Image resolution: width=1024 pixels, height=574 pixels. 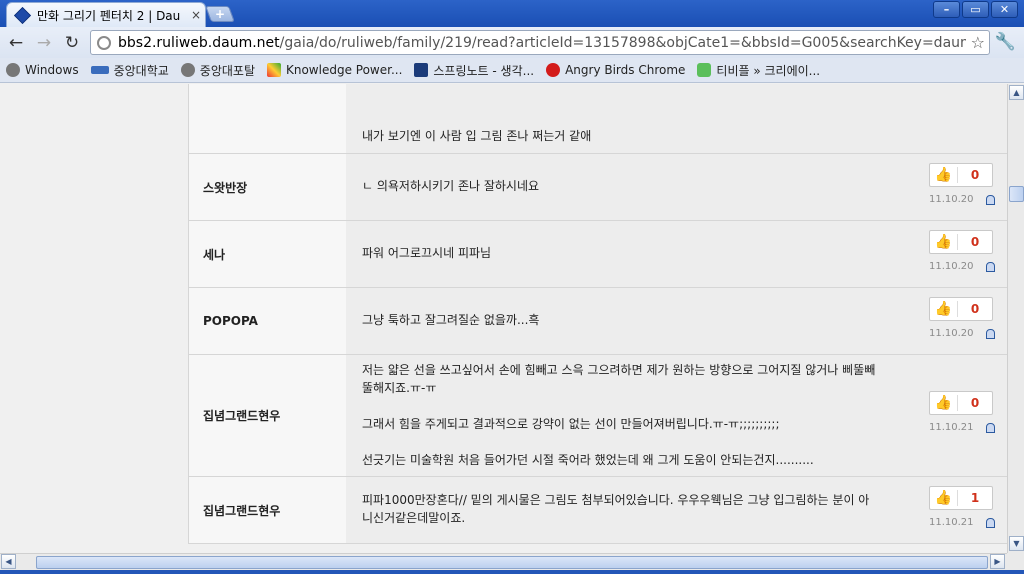 What do you see at coordinates (597, 119) in the screenshot?
I see `comment-row: 내가 보기엔 이 사람 입 그림 존나 쩌는거 같애` at bounding box center [597, 119].